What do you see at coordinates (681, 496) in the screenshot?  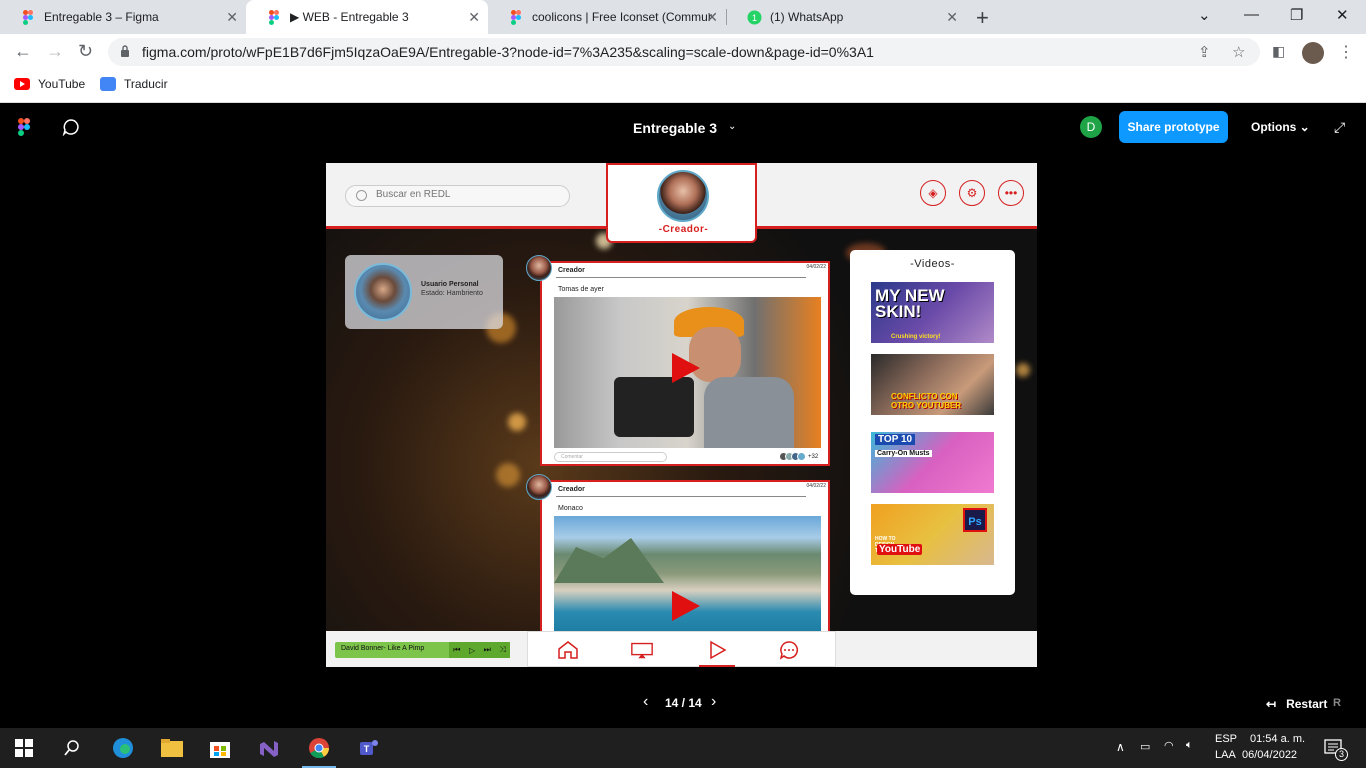 I see `divider` at bounding box center [681, 496].